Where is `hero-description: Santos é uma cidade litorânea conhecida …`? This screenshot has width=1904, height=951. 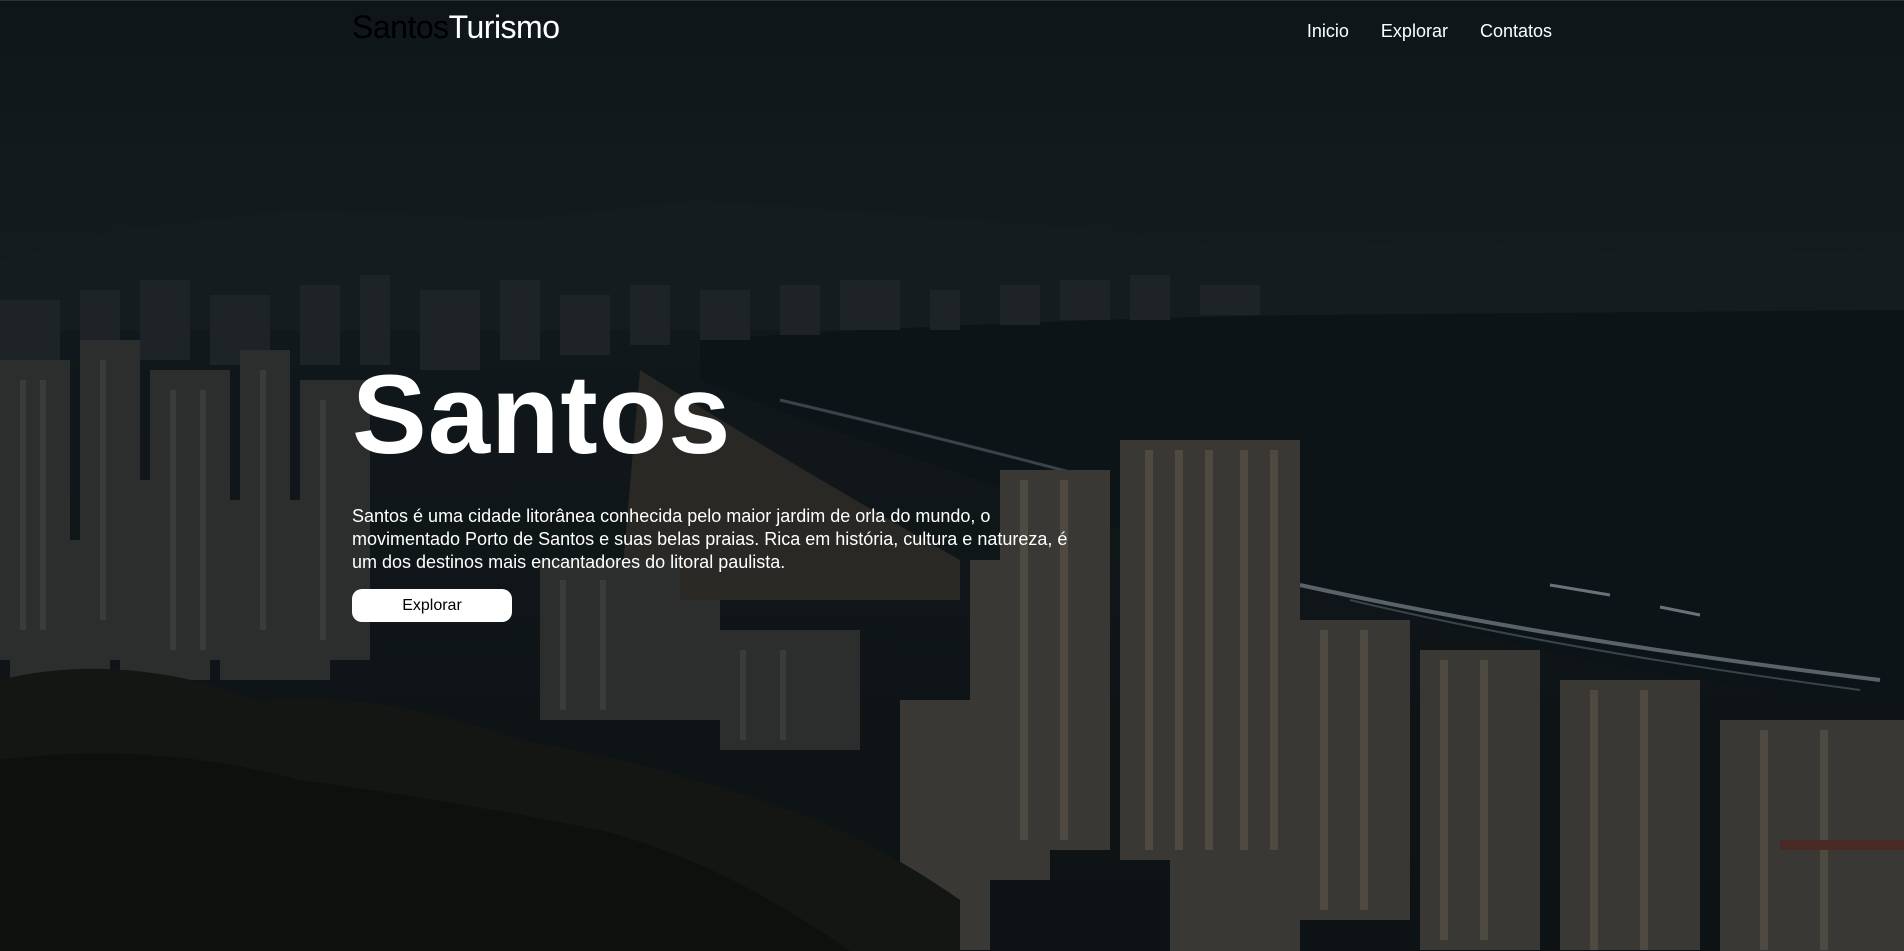
hero-description: Santos é uma cidade litorânea conhecida … is located at coordinates (710, 539).